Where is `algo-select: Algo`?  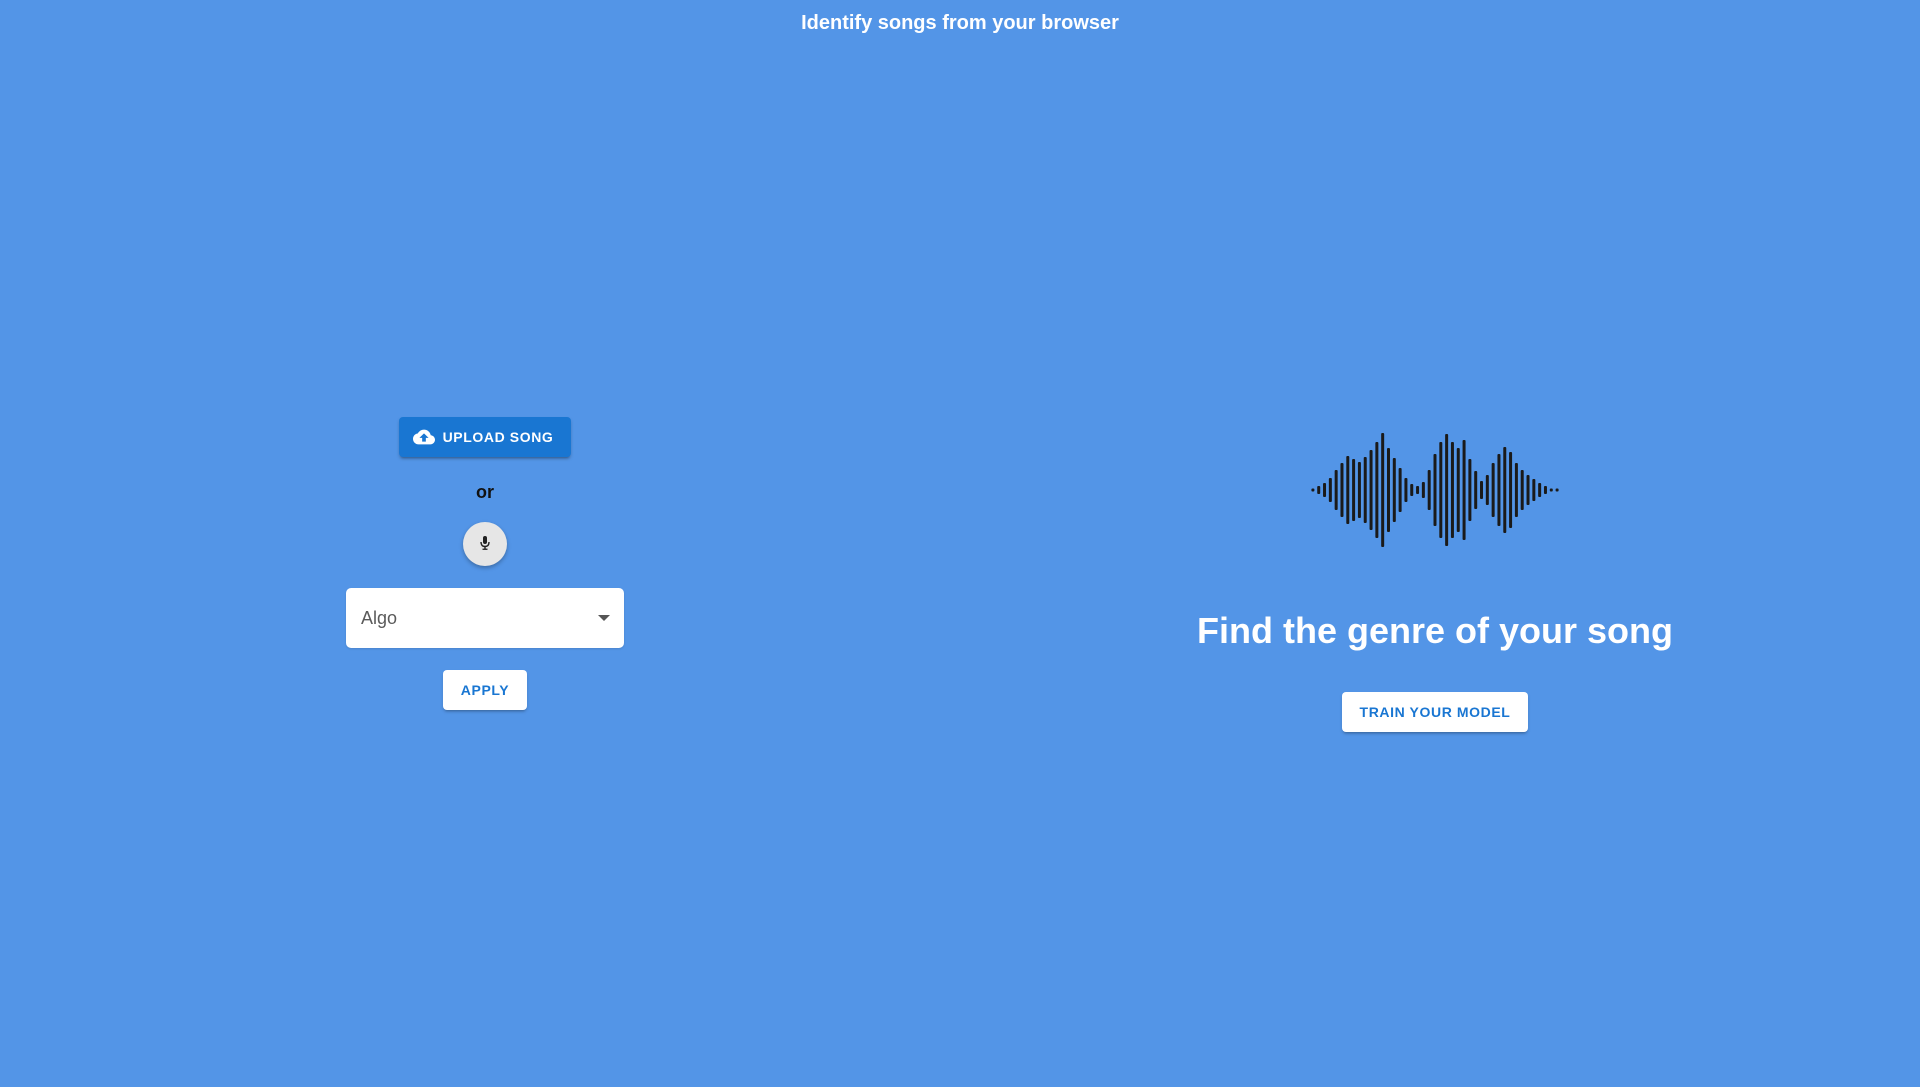 algo-select: Algo is located at coordinates (485, 618).